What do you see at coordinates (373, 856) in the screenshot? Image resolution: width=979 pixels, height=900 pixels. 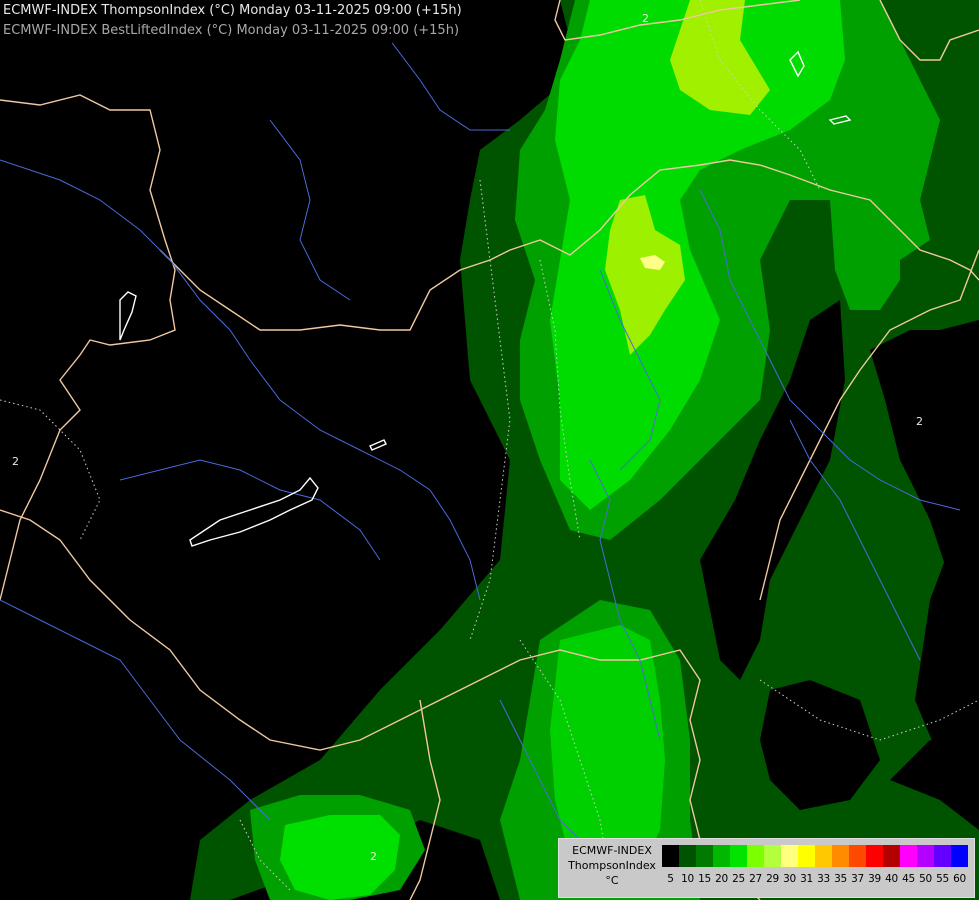 I see `contour-label-3: 2` at bounding box center [373, 856].